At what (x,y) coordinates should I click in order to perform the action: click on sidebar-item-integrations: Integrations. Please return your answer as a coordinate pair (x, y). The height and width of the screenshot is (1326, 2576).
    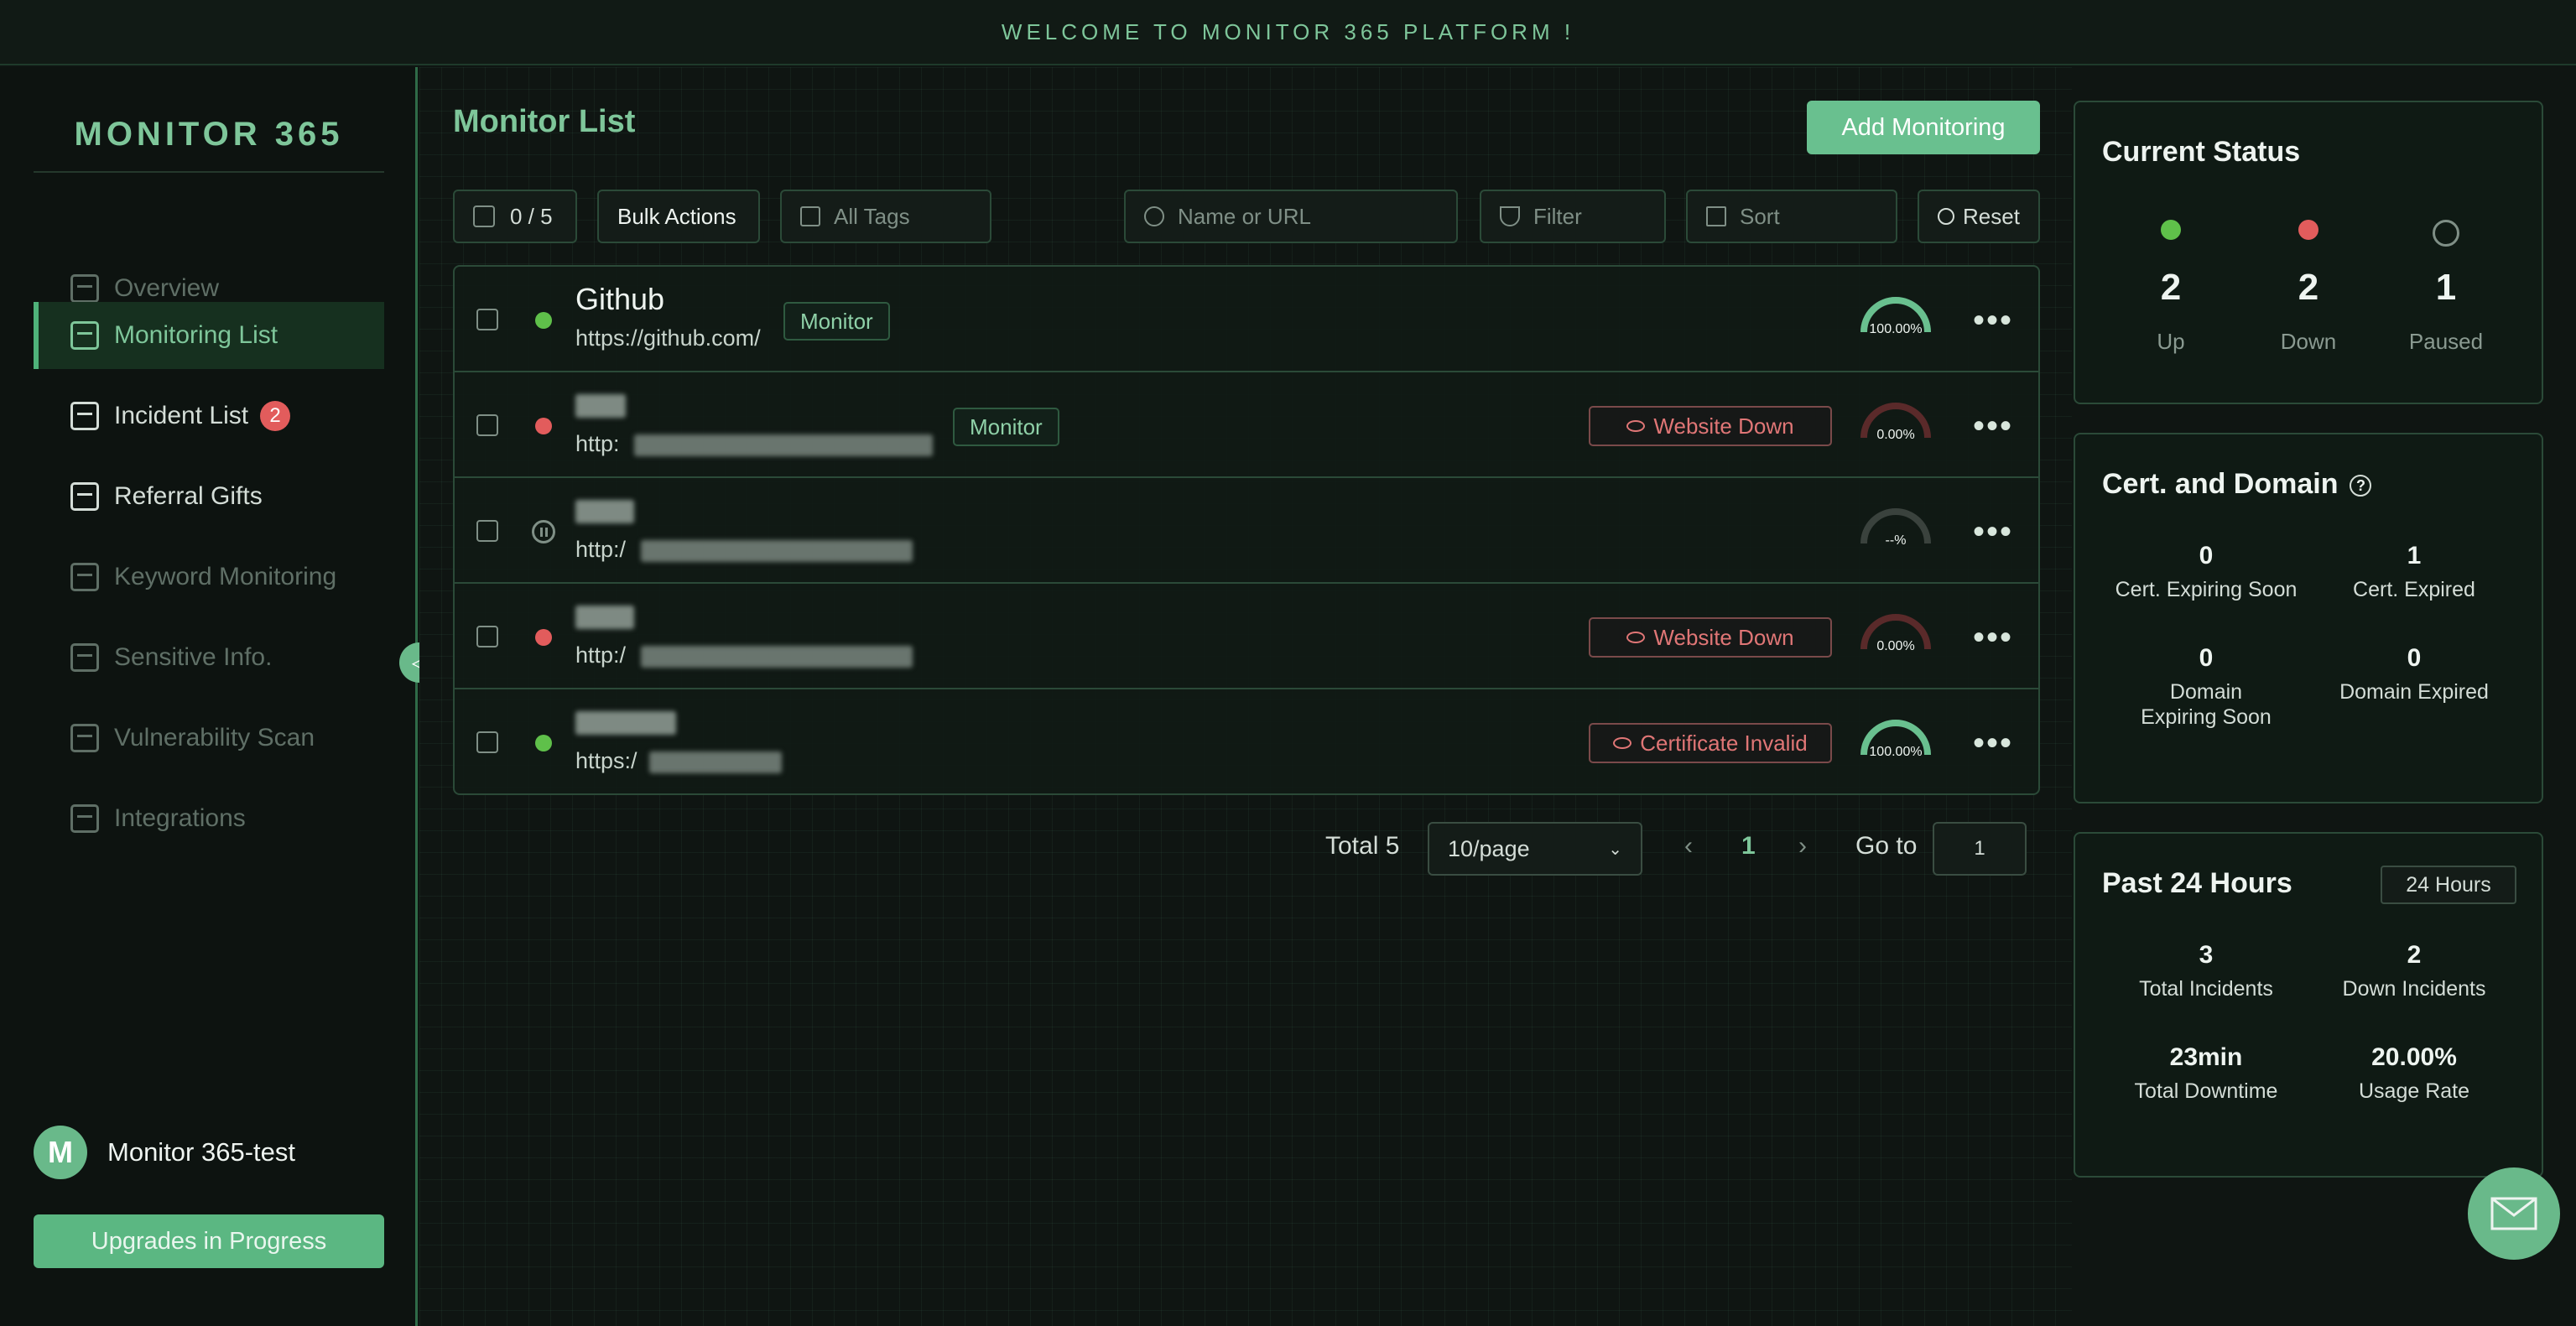
    Looking at the image, I should click on (209, 819).